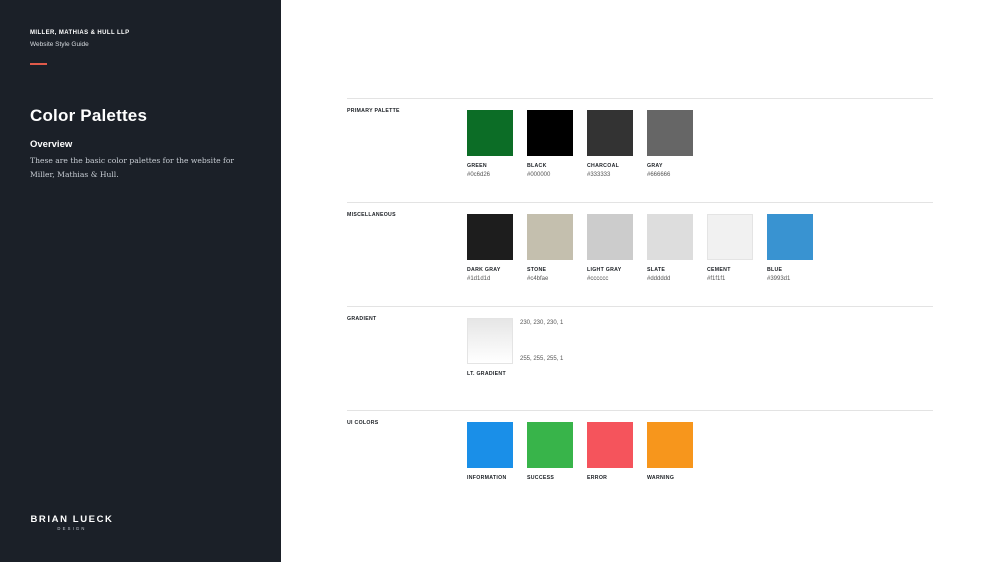  What do you see at coordinates (542, 359) in the screenshot?
I see `gradient-end-value: 255, 255, 255, 1` at bounding box center [542, 359].